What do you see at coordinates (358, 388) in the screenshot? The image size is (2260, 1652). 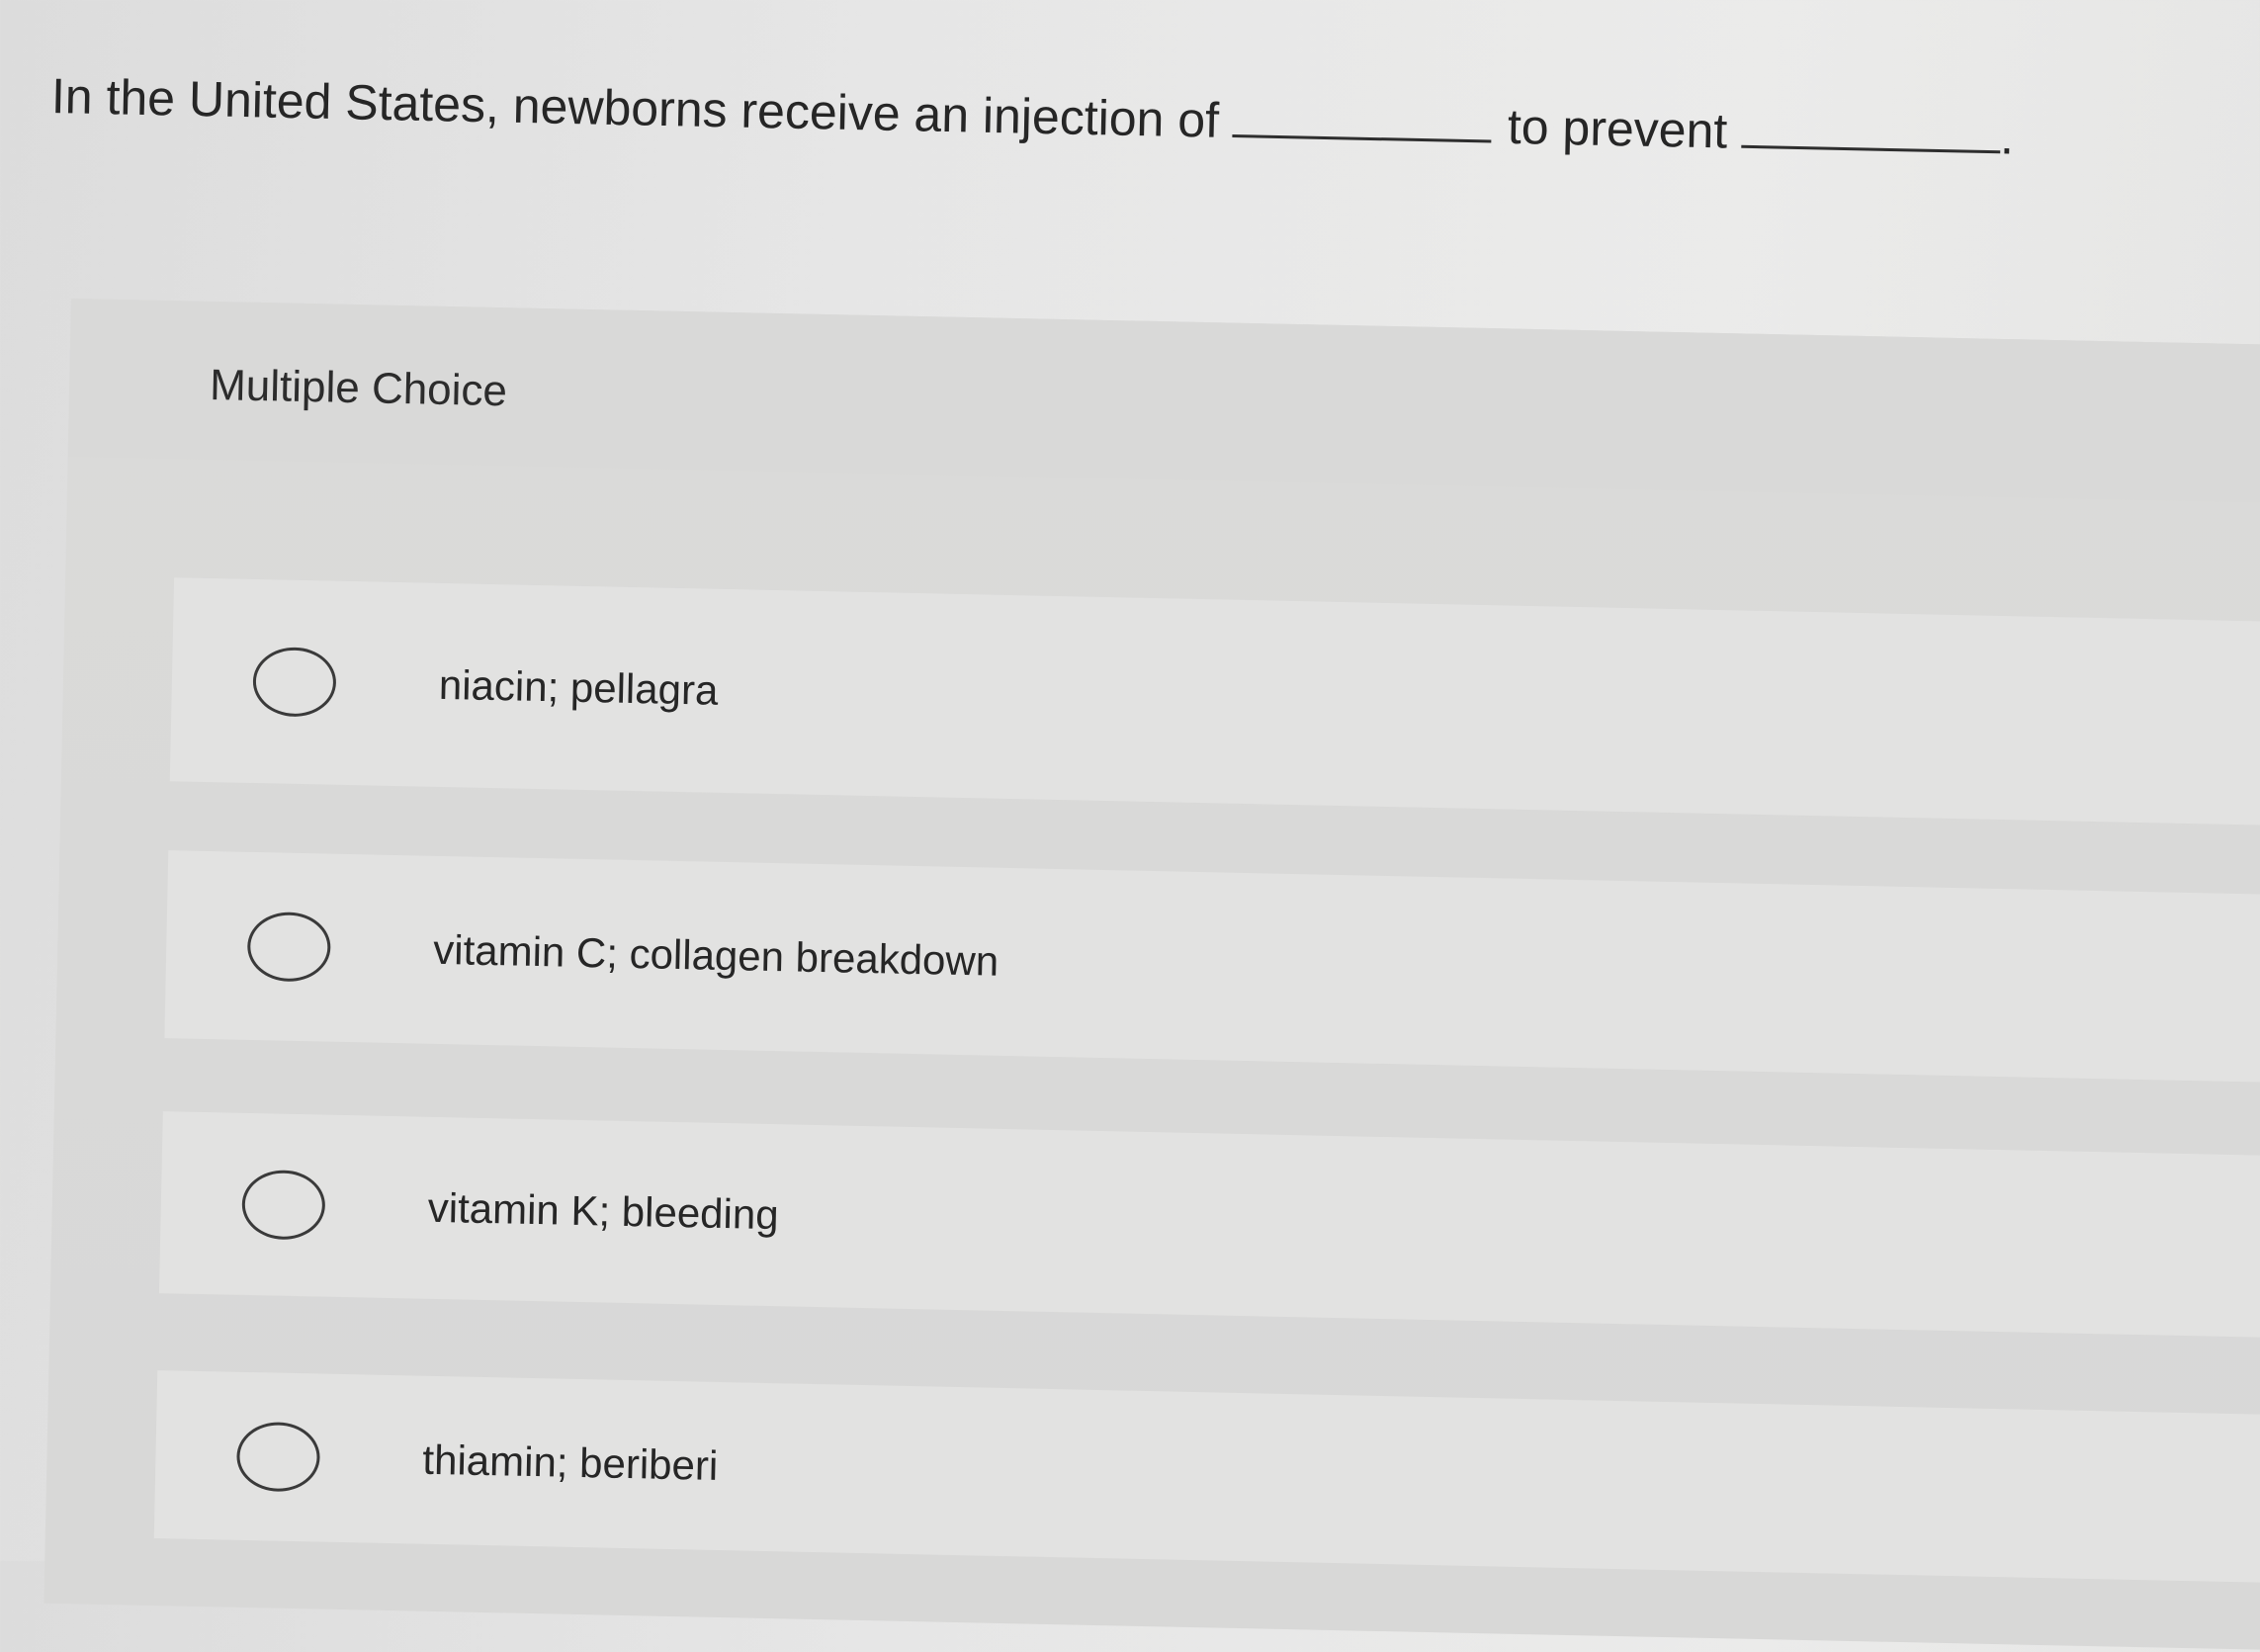 I see `question-type-label: Multiple Choice` at bounding box center [358, 388].